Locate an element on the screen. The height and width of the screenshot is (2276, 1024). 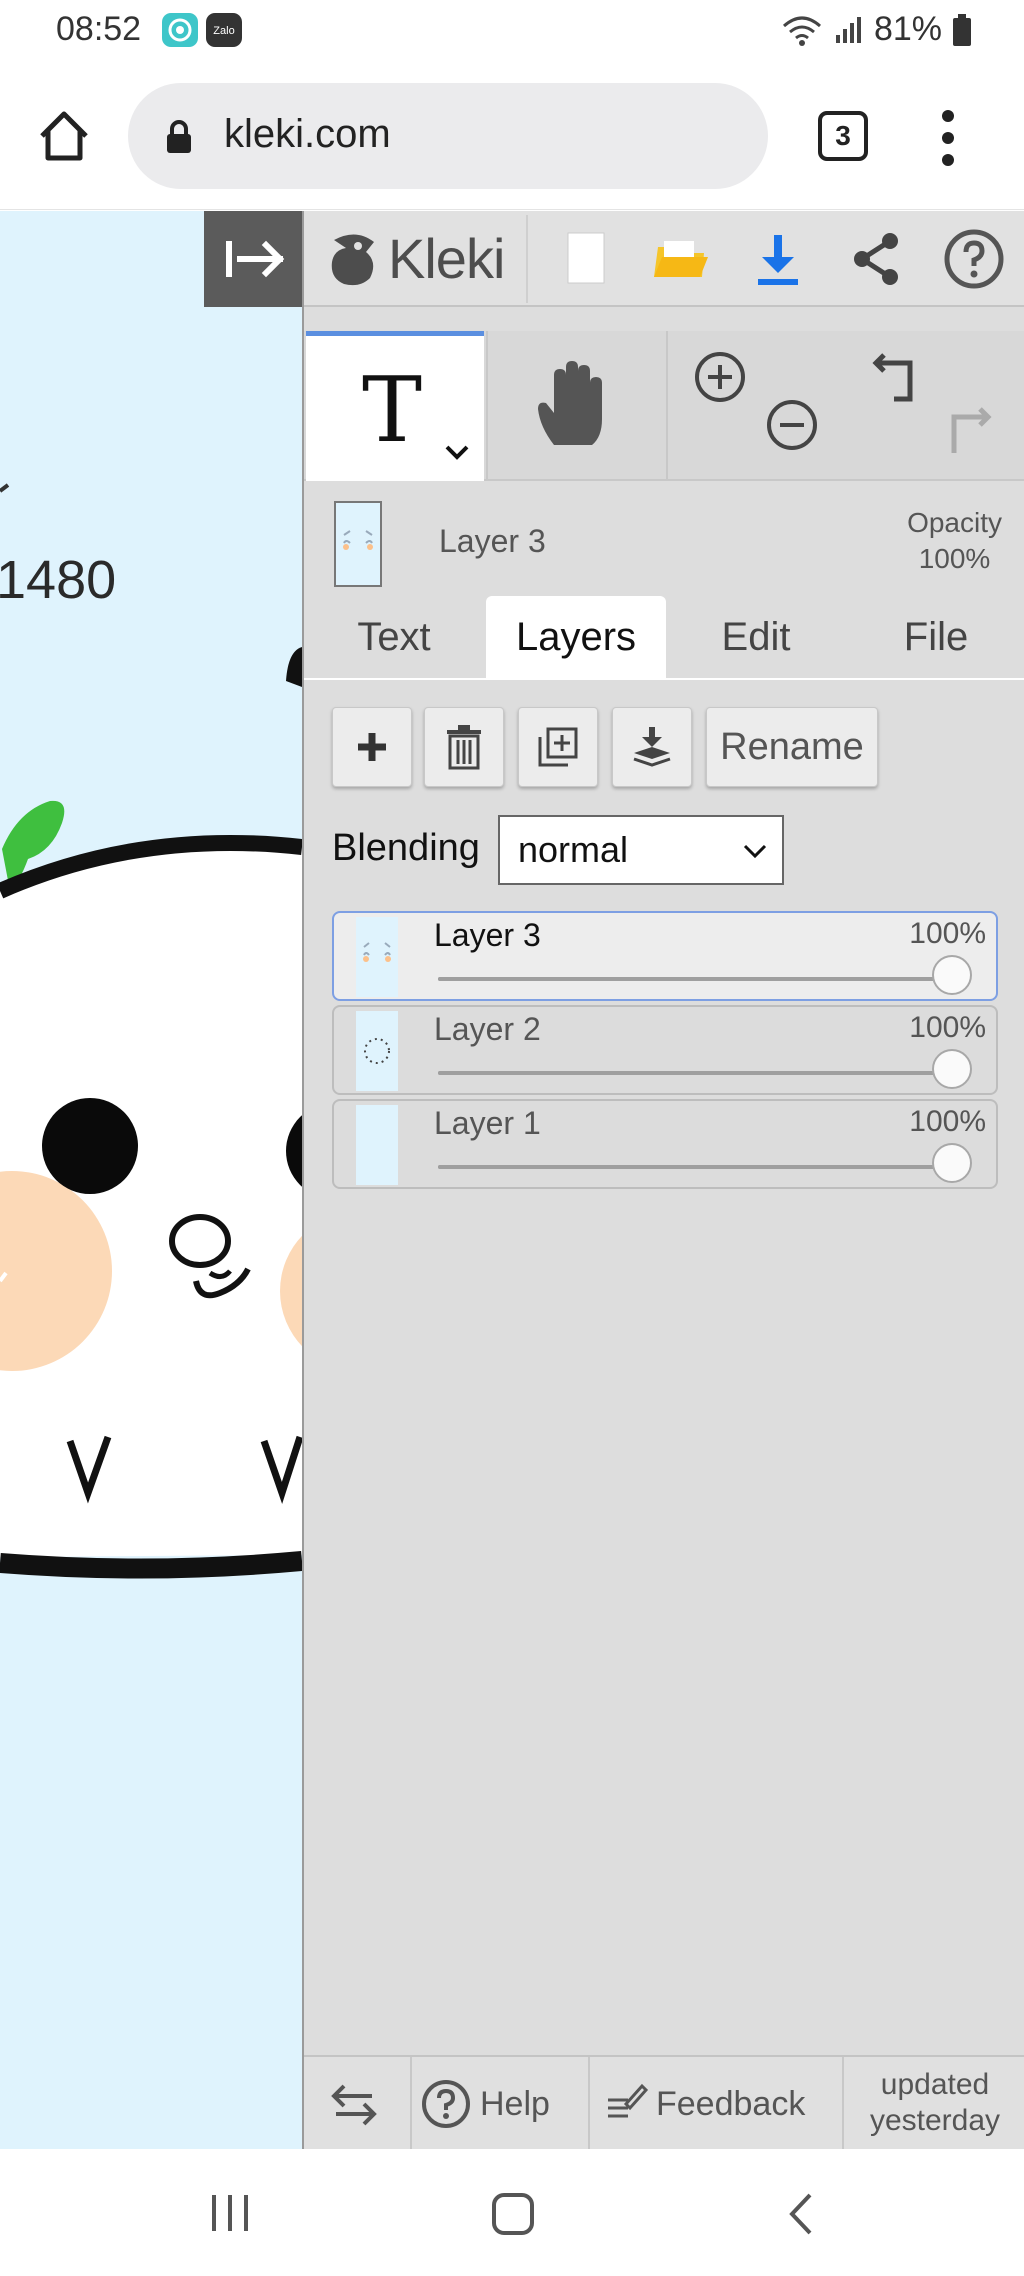
open-folder-icon is located at coordinates (680, 259).